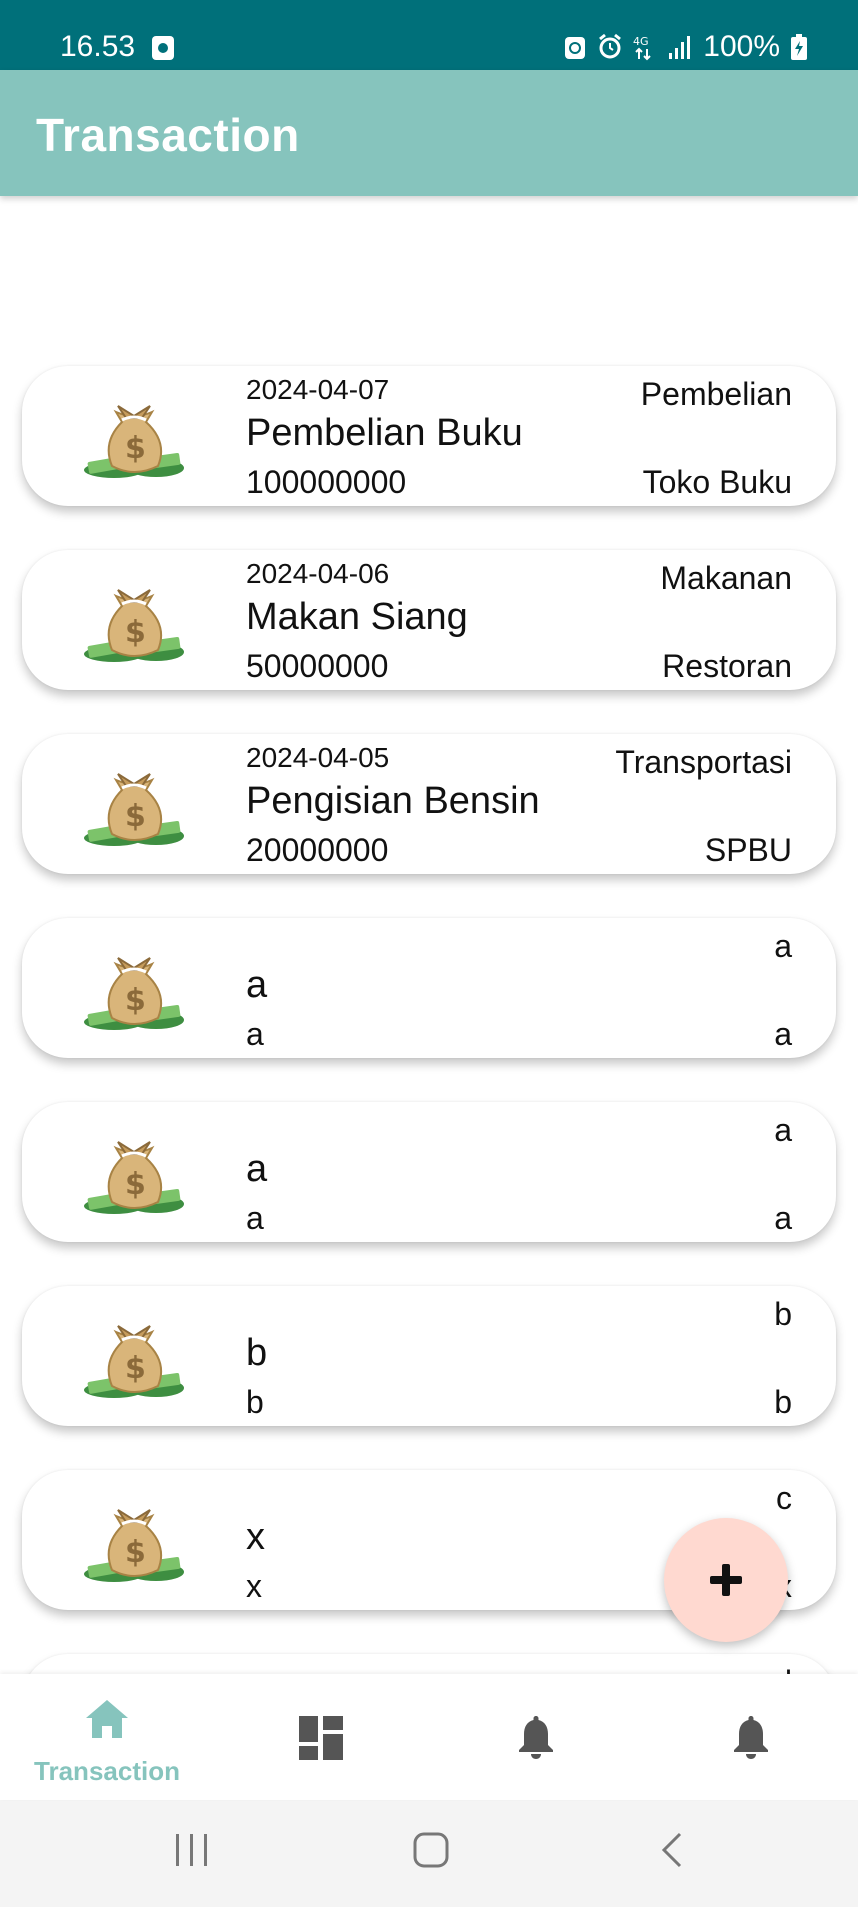  I want to click on home-button-icon, so click(432, 1852).